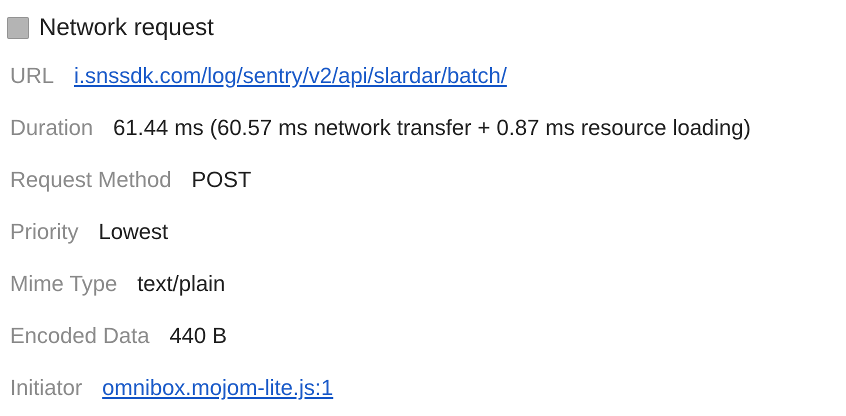  I want to click on field-link: i.snssdk.com/log/sentry/v2/api/slardar/batch/, so click(290, 75).